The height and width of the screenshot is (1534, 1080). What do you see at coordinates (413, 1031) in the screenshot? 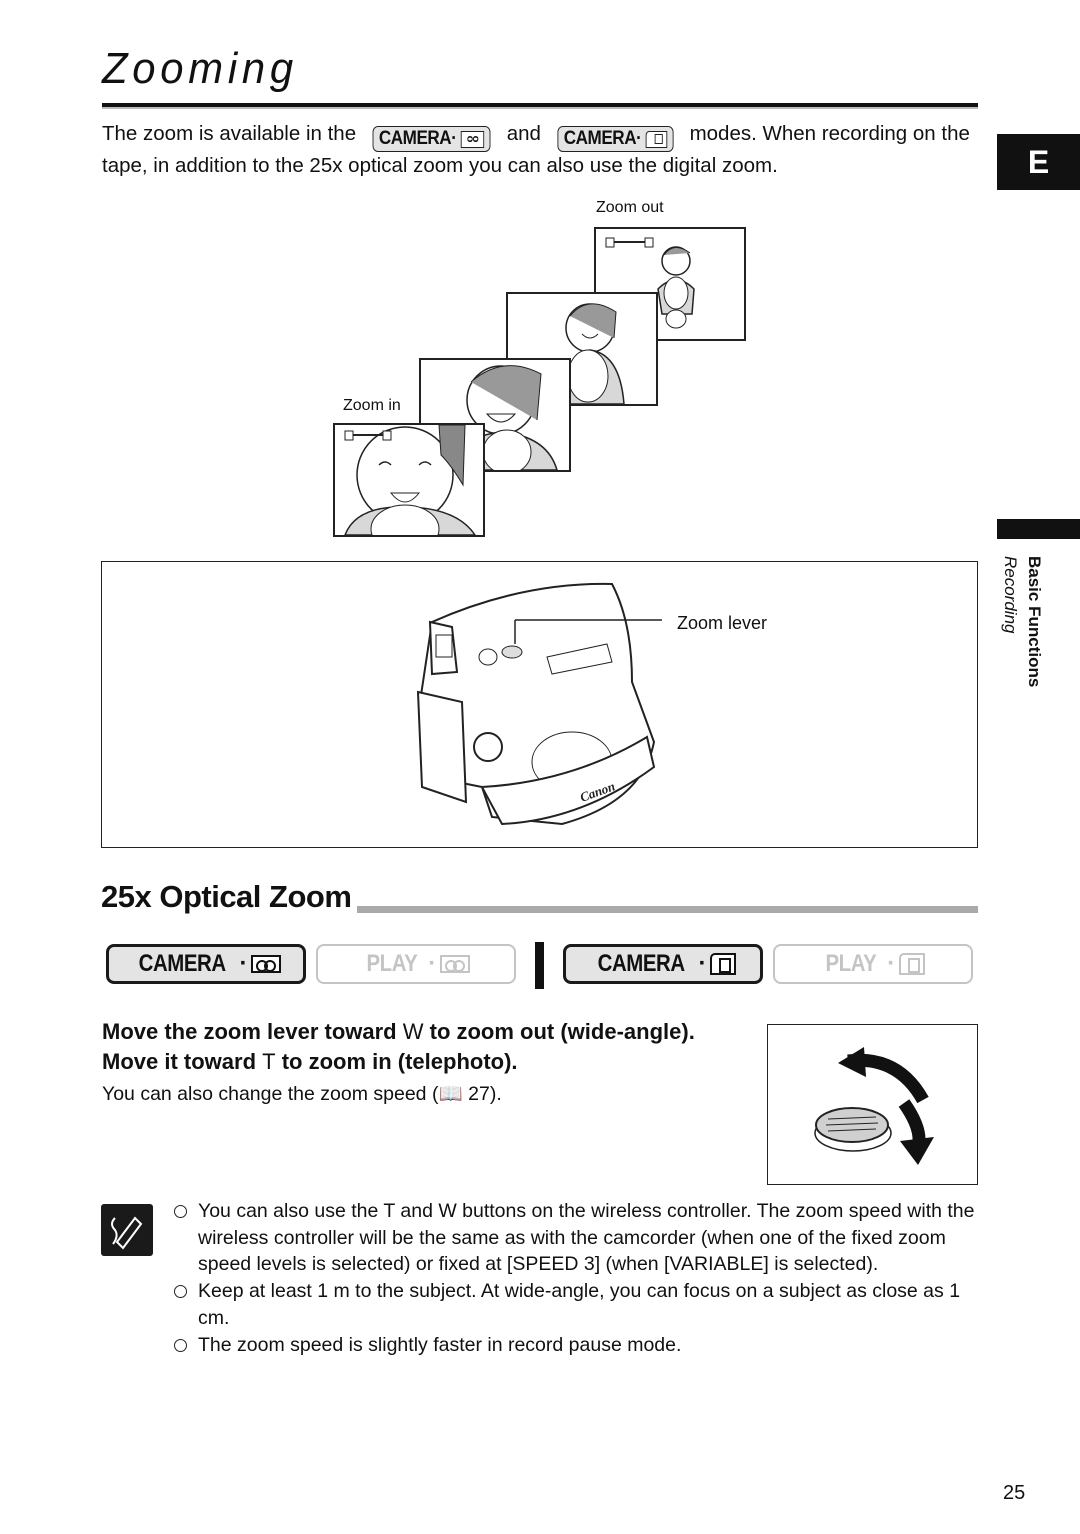
I see `instr-w: W` at bounding box center [413, 1031].